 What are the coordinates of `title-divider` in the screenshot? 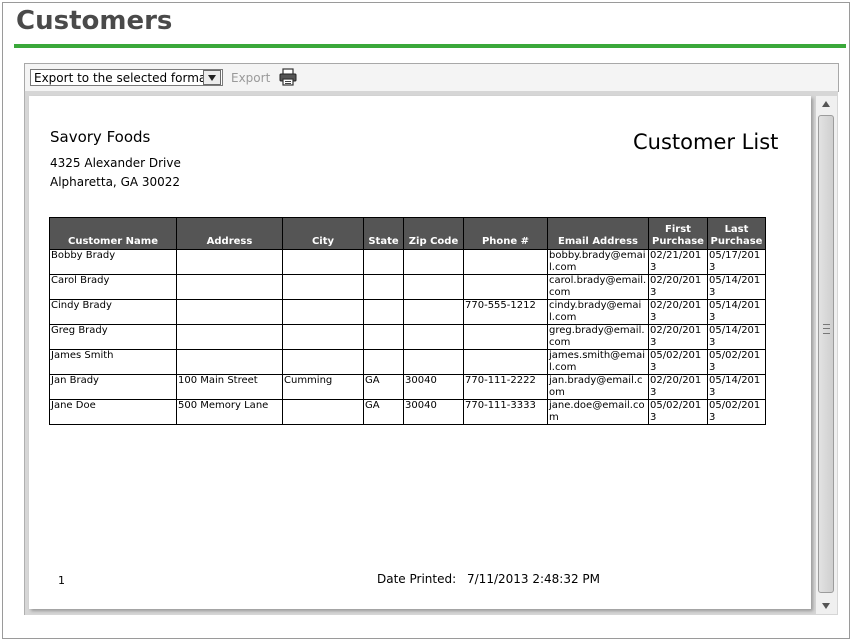 It's located at (430, 46).